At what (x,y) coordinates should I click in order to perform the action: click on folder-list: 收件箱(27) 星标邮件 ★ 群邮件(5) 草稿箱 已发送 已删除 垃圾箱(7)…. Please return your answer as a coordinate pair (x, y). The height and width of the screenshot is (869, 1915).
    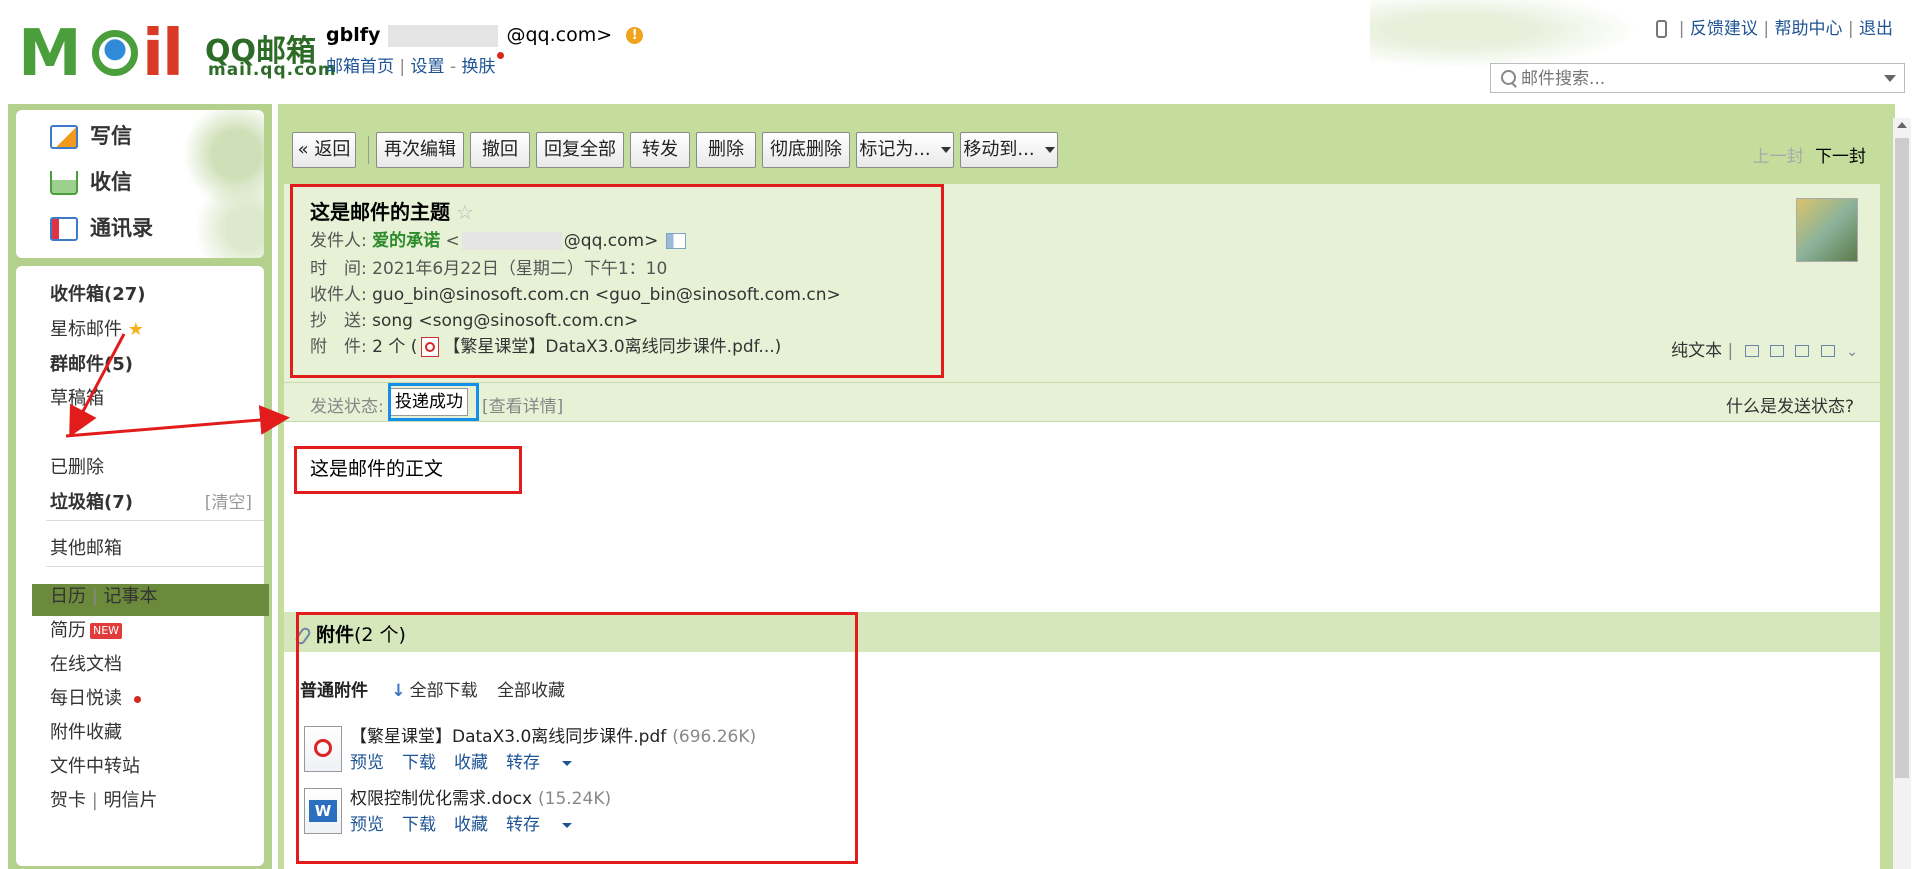
    Looking at the image, I should click on (142, 566).